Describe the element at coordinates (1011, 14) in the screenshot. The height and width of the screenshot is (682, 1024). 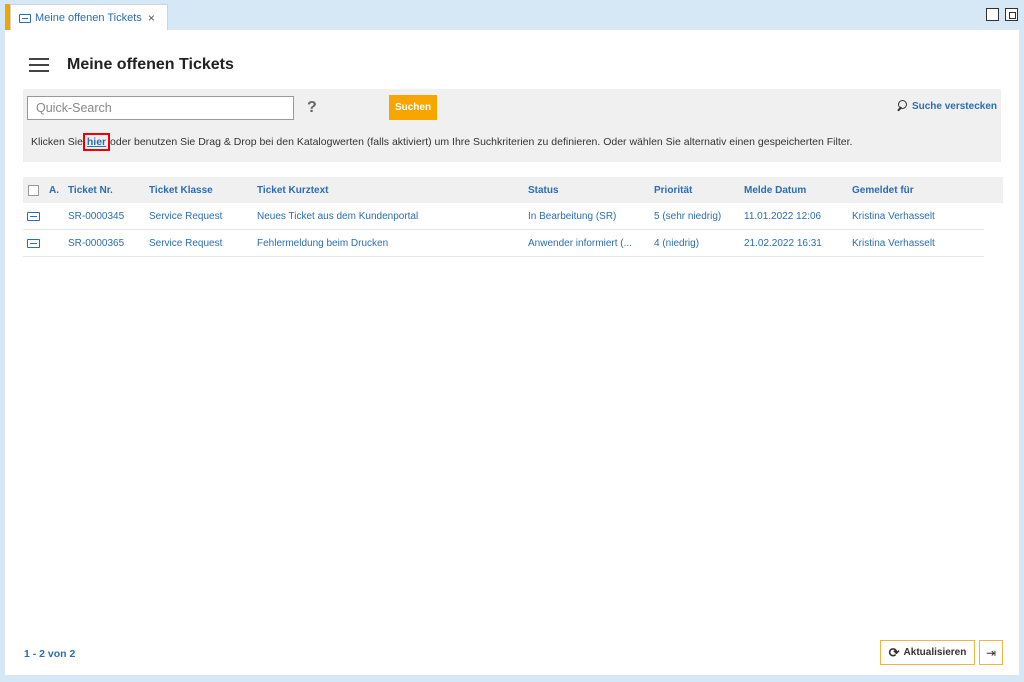
I see `restore-icon` at that location.